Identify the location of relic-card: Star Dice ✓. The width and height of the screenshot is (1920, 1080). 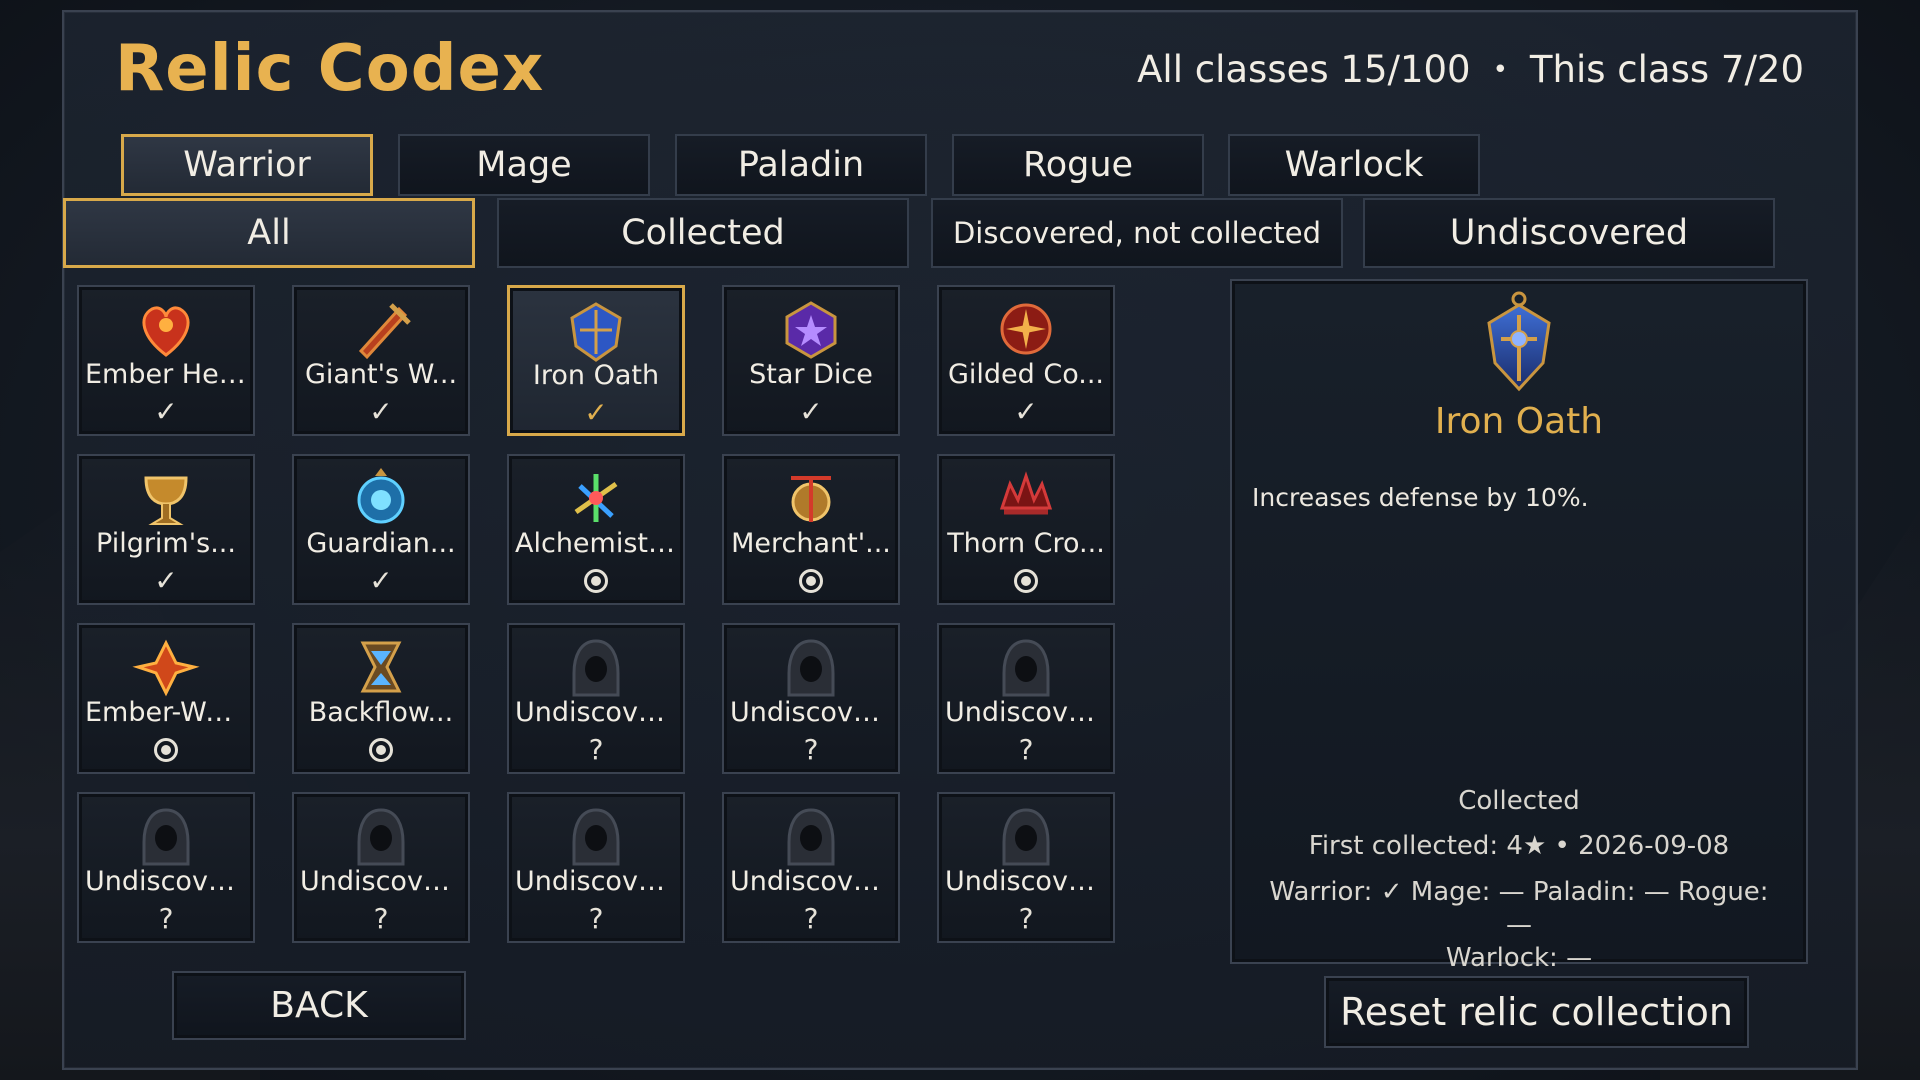
(811, 360).